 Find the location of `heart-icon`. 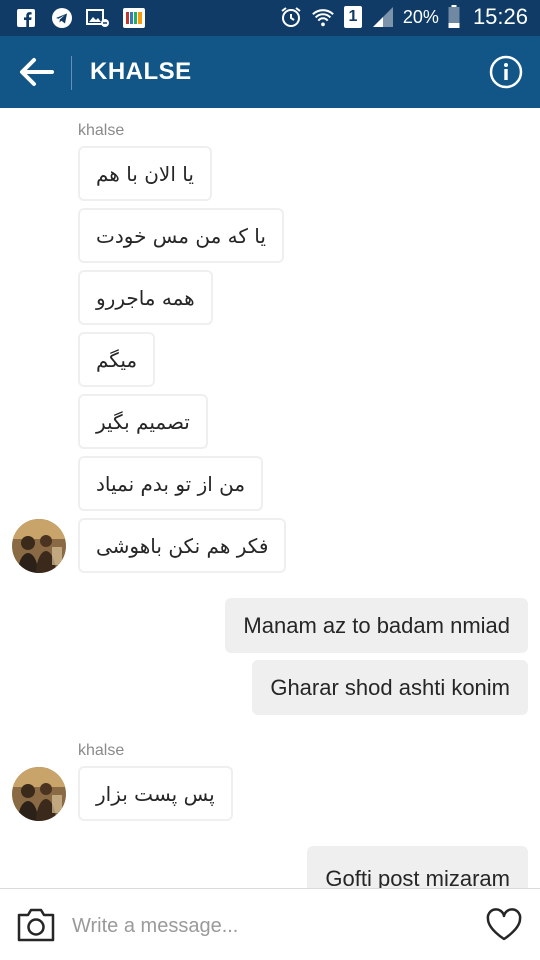

heart-icon is located at coordinates (504, 924).